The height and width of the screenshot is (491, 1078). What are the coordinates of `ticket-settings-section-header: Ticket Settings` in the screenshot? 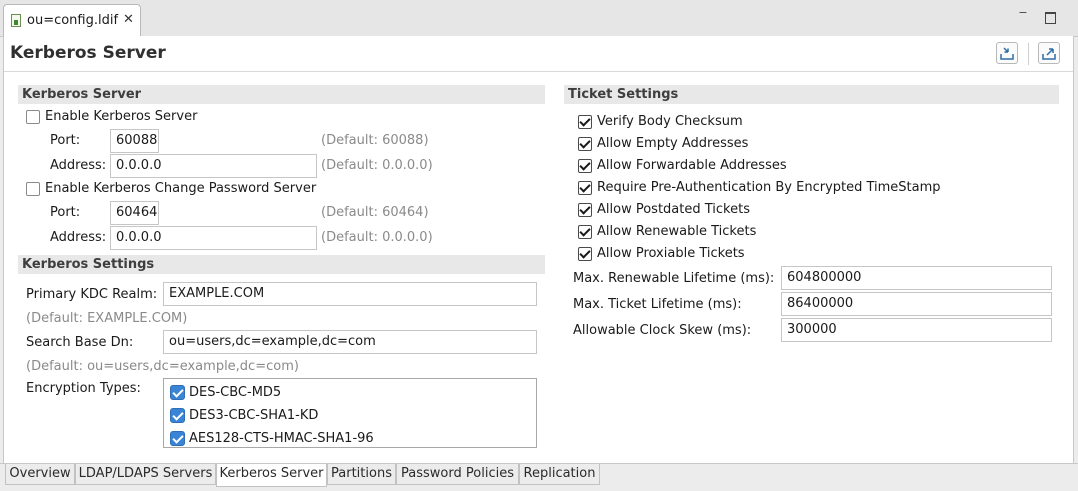 It's located at (811, 94).